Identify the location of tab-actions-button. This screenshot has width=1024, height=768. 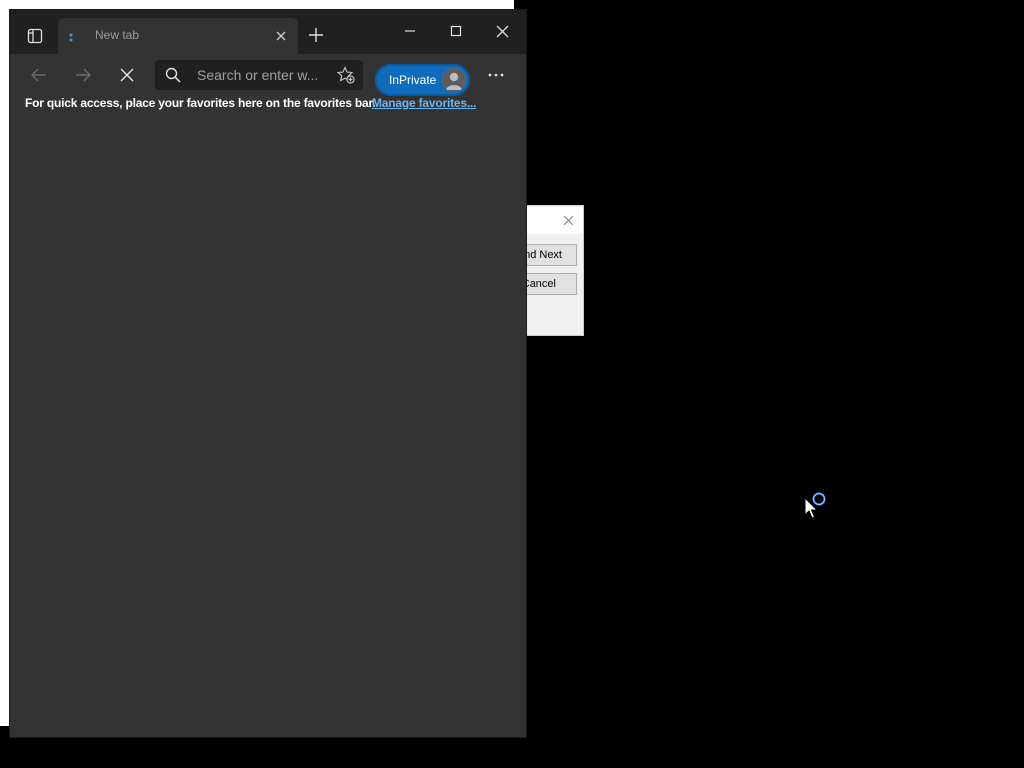
(35, 36).